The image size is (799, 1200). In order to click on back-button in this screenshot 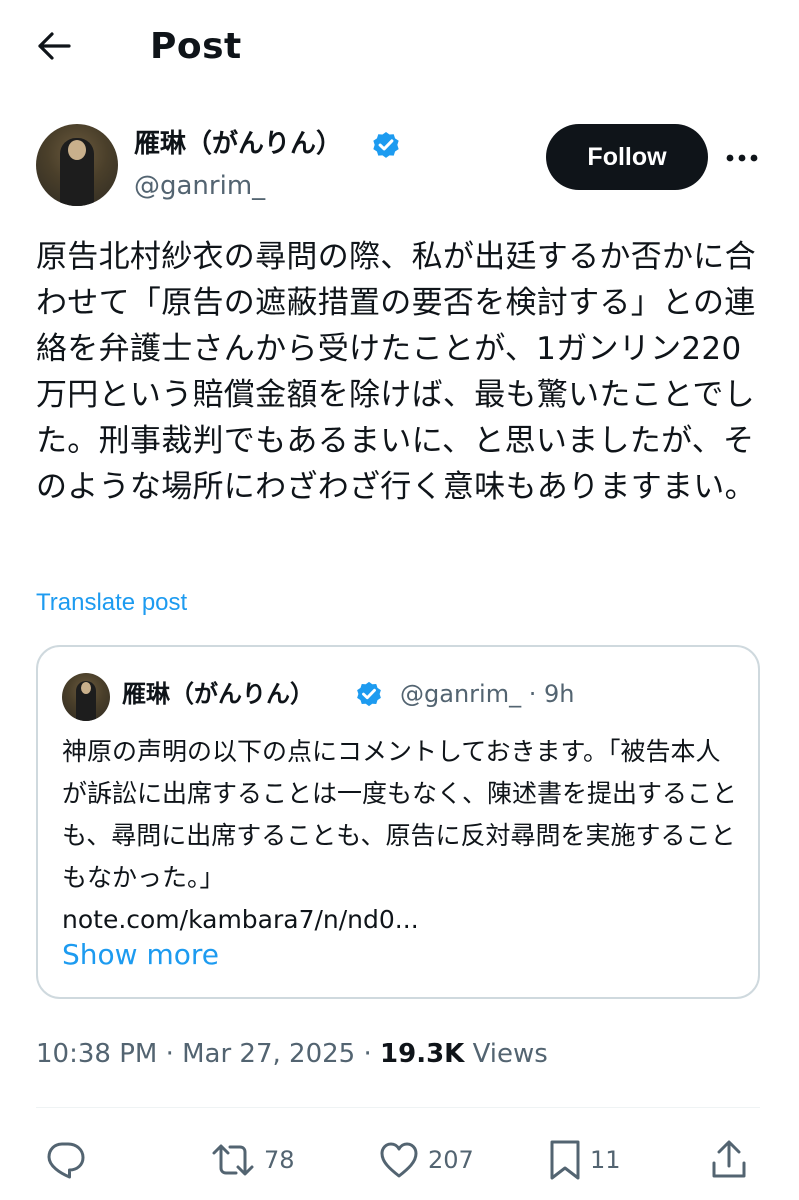, I will do `click(54, 48)`.